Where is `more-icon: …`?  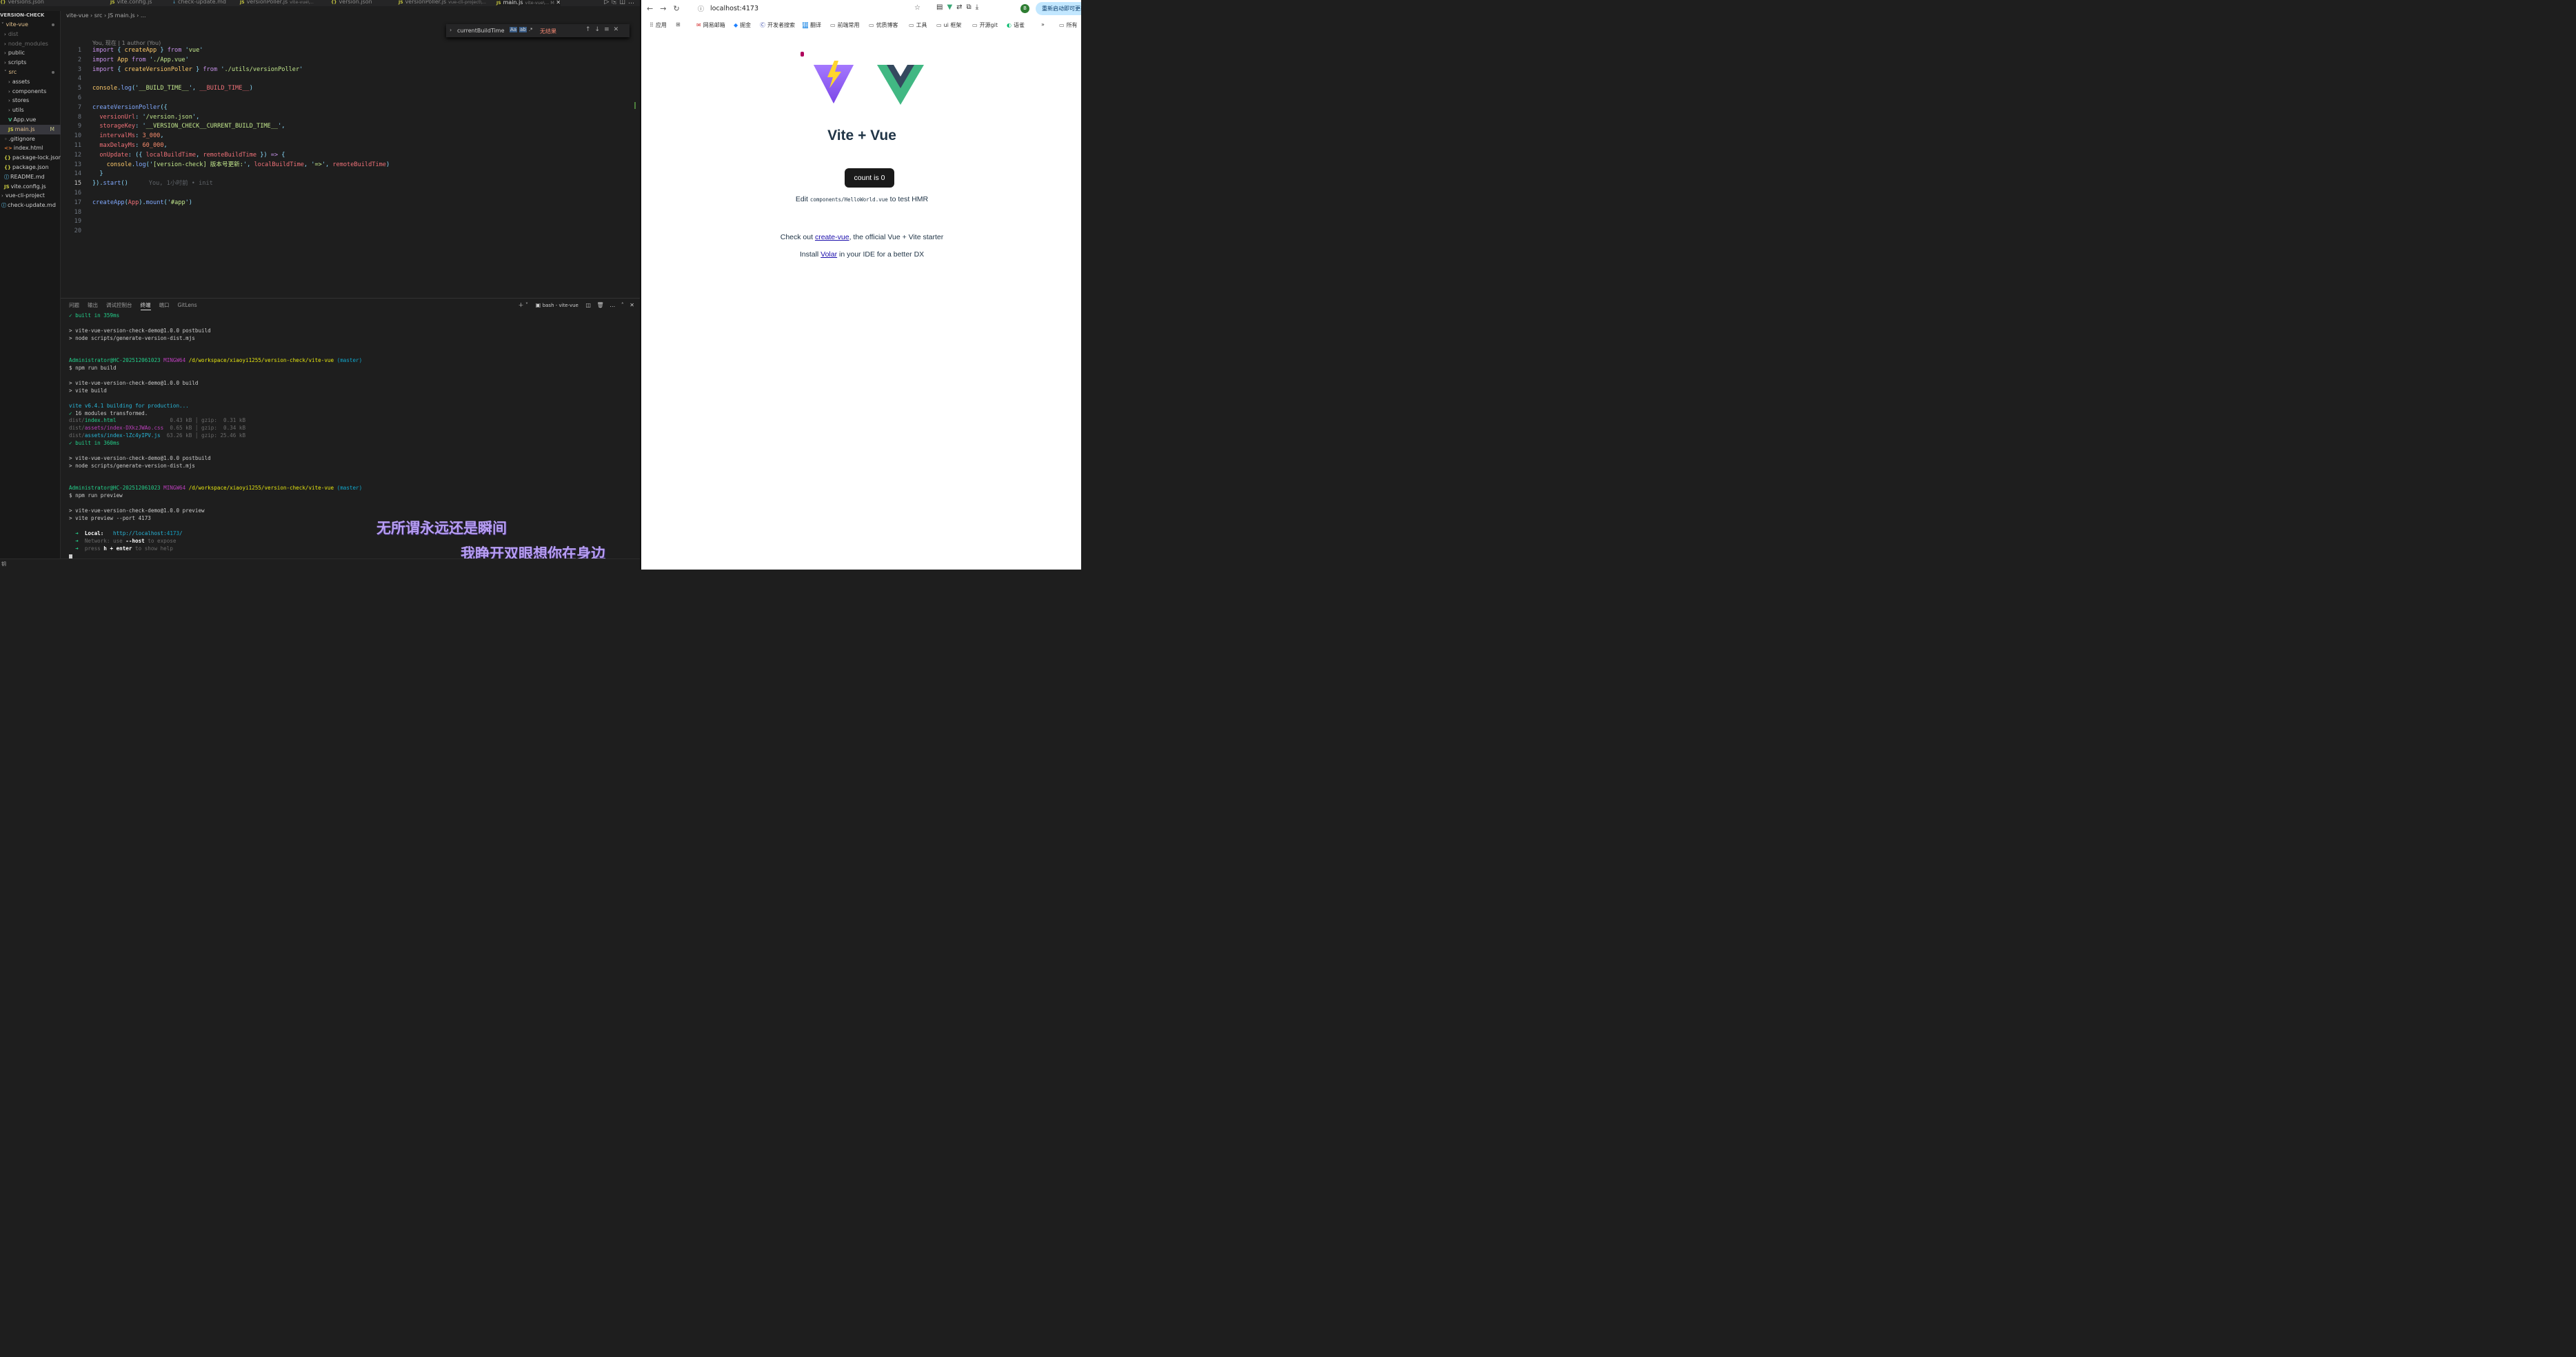
more-icon: … is located at coordinates (612, 305).